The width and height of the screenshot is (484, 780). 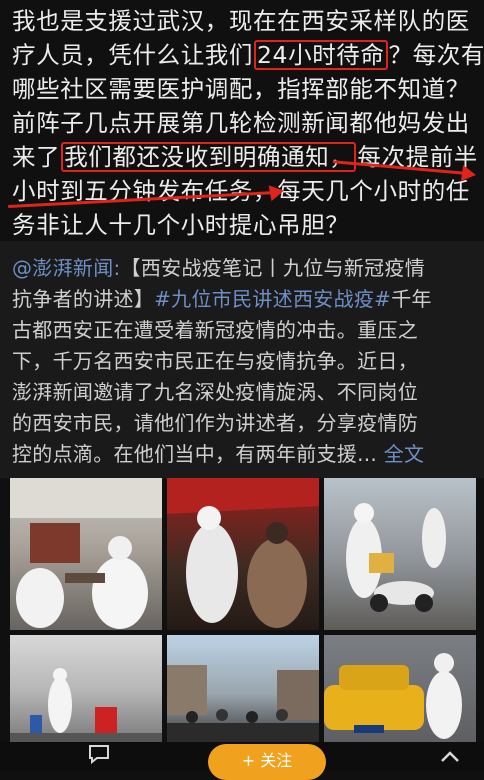 I want to click on repost-line-3: 古都西安正在遭受着新冠疫情的冲击。重压之, so click(x=215, y=330).